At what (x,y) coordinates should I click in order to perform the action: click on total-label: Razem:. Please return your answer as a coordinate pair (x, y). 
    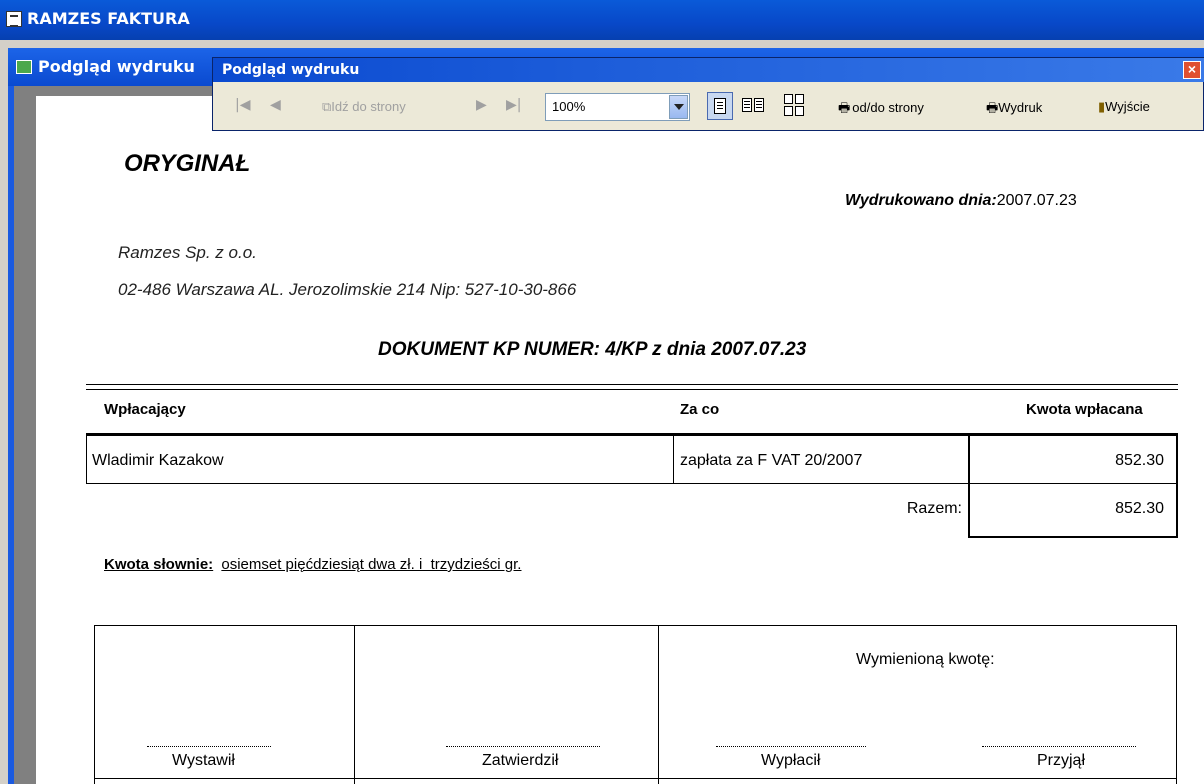
    Looking at the image, I should click on (934, 508).